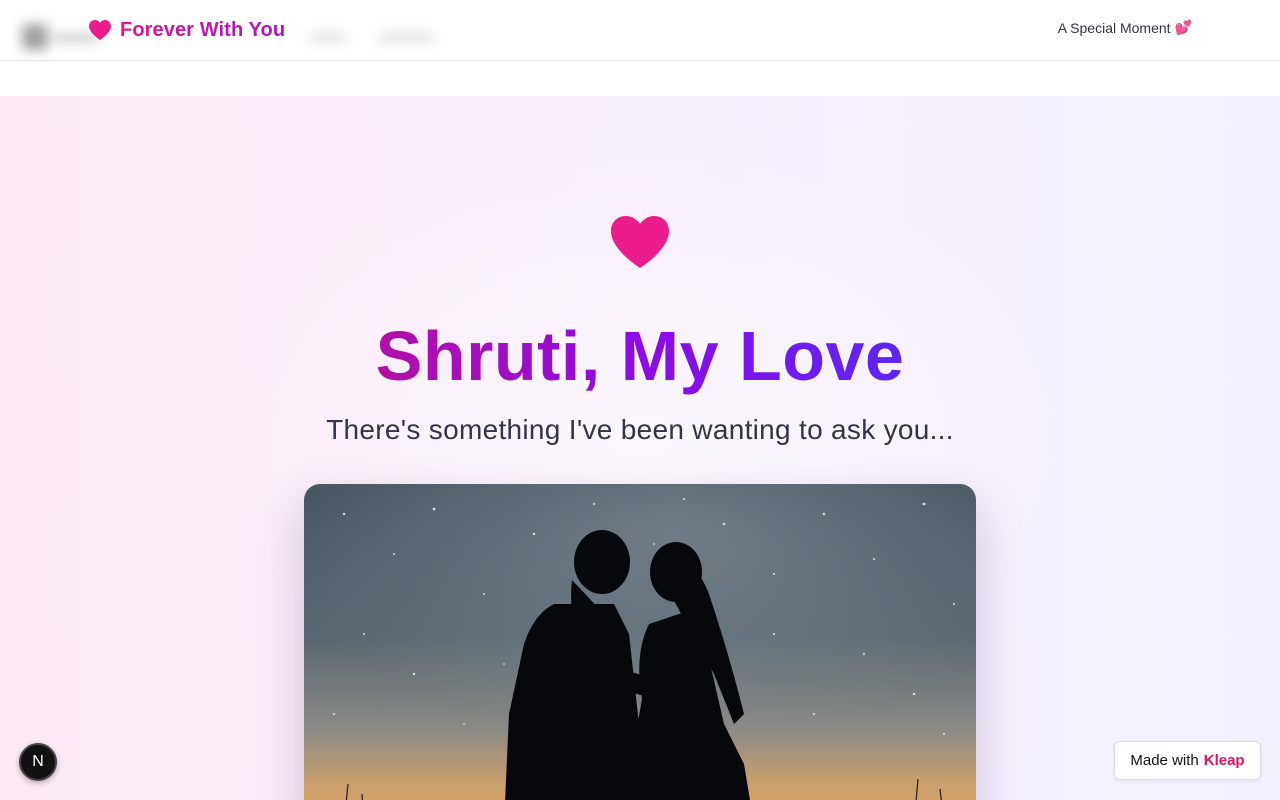  I want to click on brand-link: Forever With You, so click(186, 30).